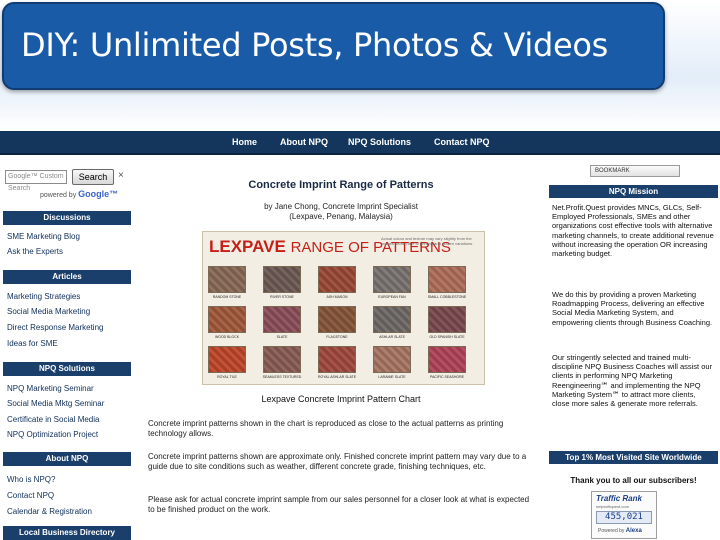 The width and height of the screenshot is (720, 540). What do you see at coordinates (612, 506) in the screenshot?
I see `traffic-site-label: netprofitquest.com` at bounding box center [612, 506].